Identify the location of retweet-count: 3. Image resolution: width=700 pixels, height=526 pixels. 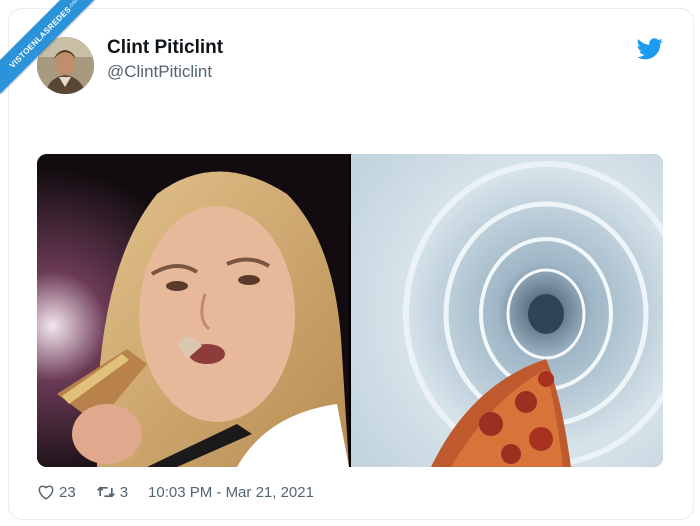
(124, 492).